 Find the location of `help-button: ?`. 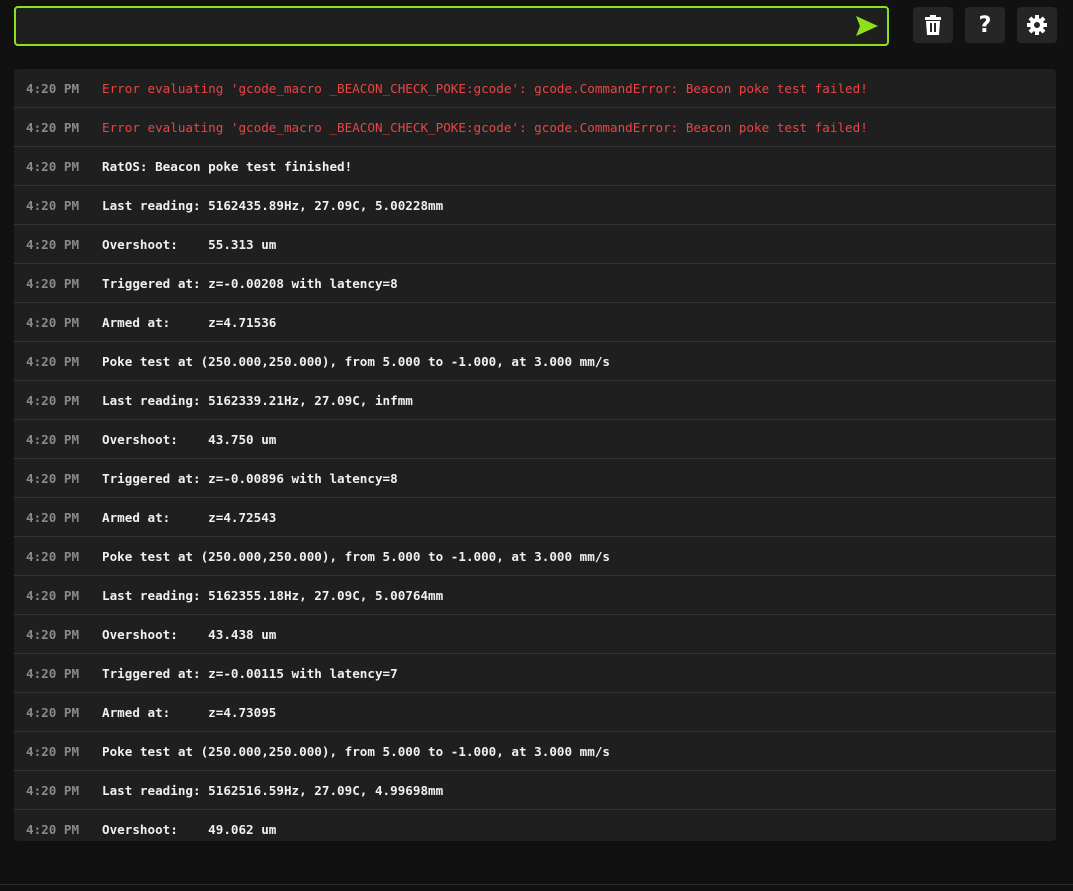

help-button: ? is located at coordinates (985, 25).